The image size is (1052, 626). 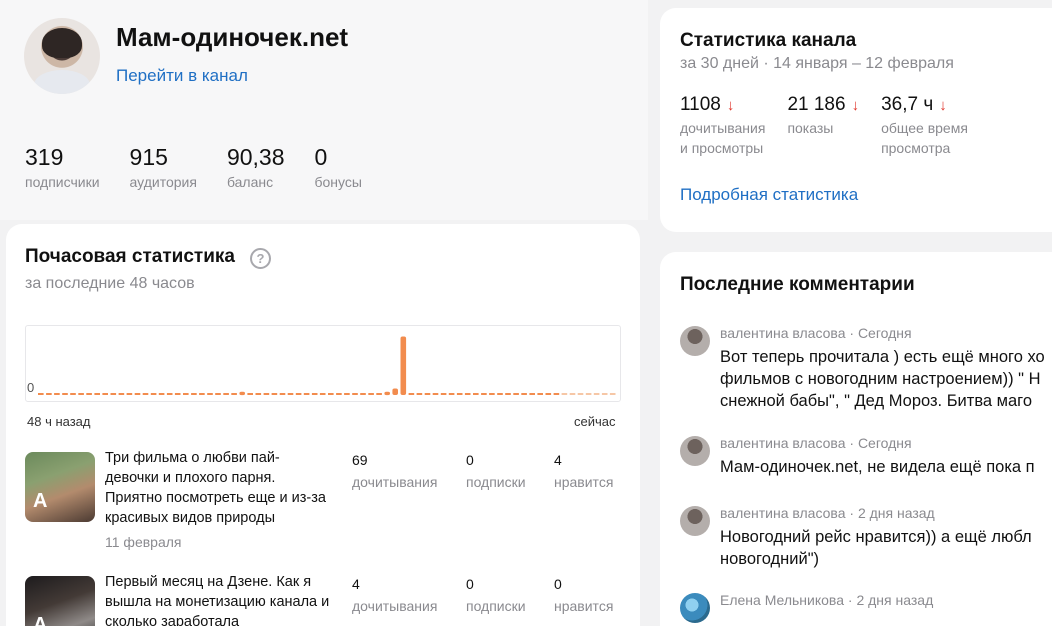 I want to click on go-to-channel-link: Перейти в канал, so click(x=182, y=76).